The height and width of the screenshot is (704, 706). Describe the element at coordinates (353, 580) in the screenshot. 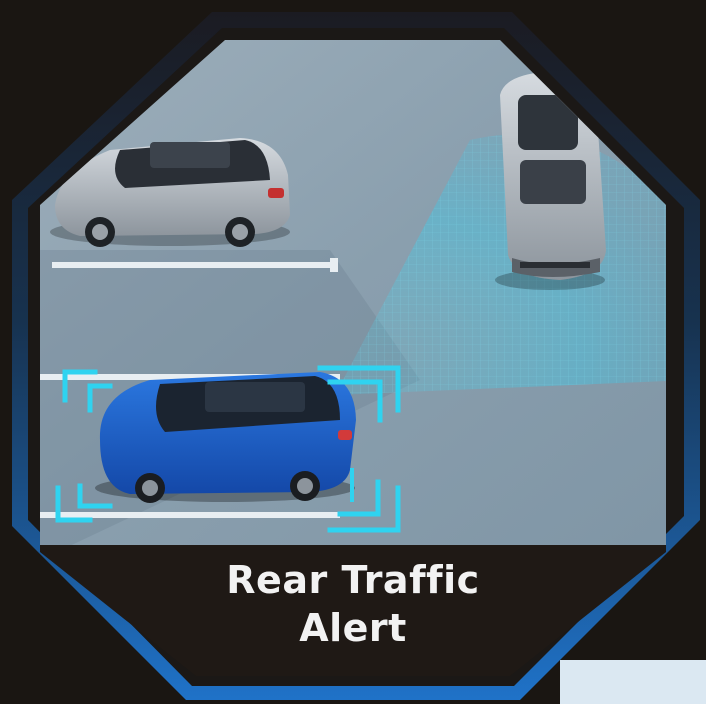

I see `caption-line-1: Rear Traffic` at that location.